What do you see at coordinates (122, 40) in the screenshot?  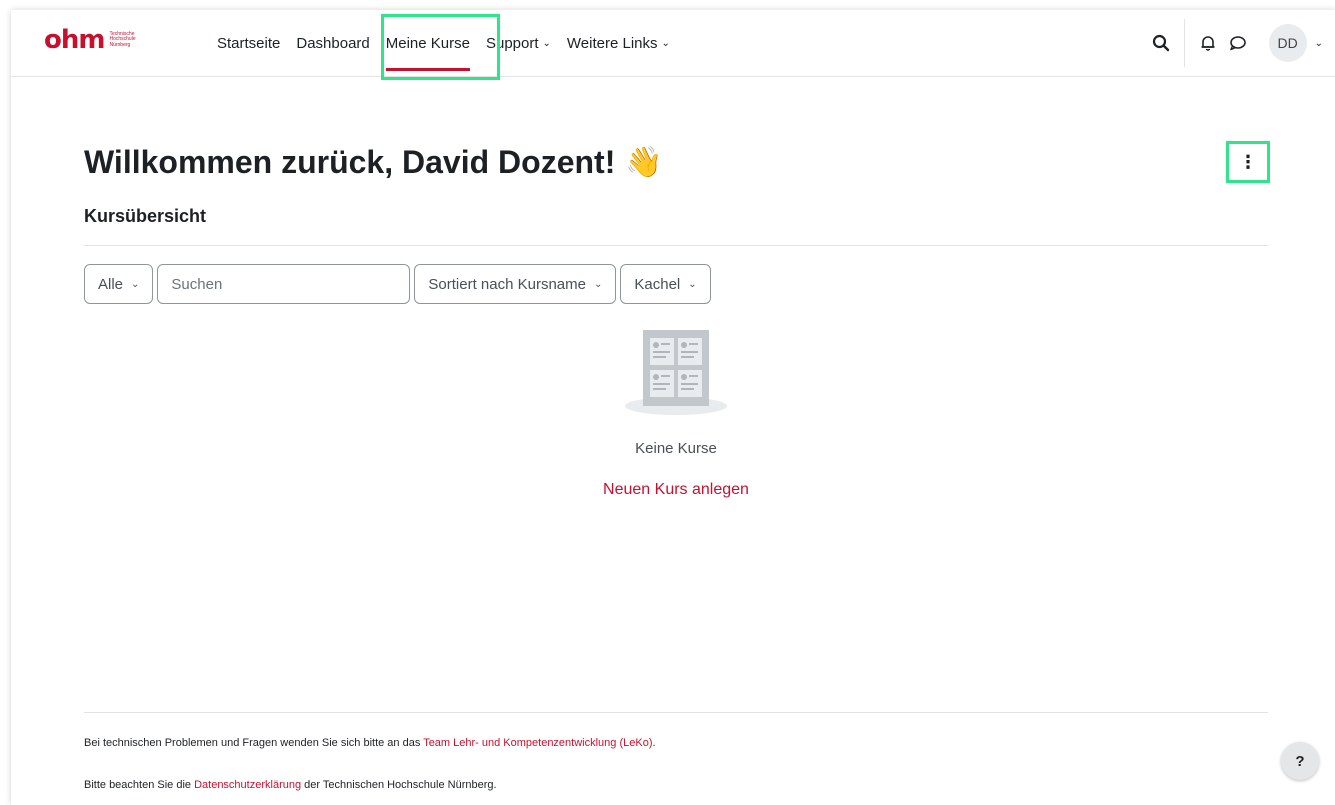 I see `logo-subtitle: Technische Hochschule Nürnberg` at bounding box center [122, 40].